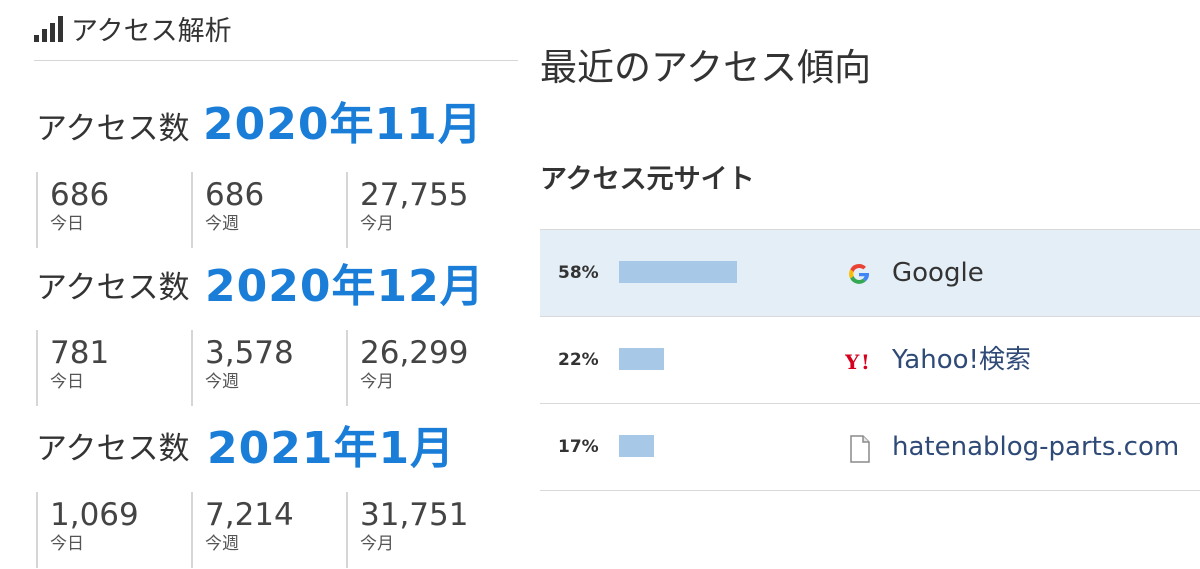 The width and height of the screenshot is (1200, 569). Describe the element at coordinates (706, 67) in the screenshot. I see `recent-access-trend-title: 最近のアクセス傾向` at that location.